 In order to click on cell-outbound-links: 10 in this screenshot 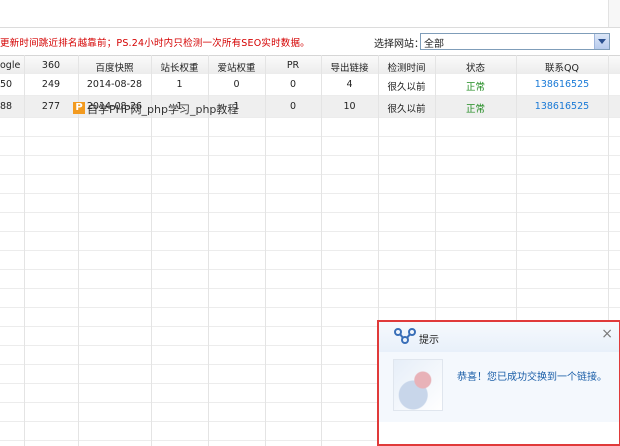, I will do `click(349, 106)`.